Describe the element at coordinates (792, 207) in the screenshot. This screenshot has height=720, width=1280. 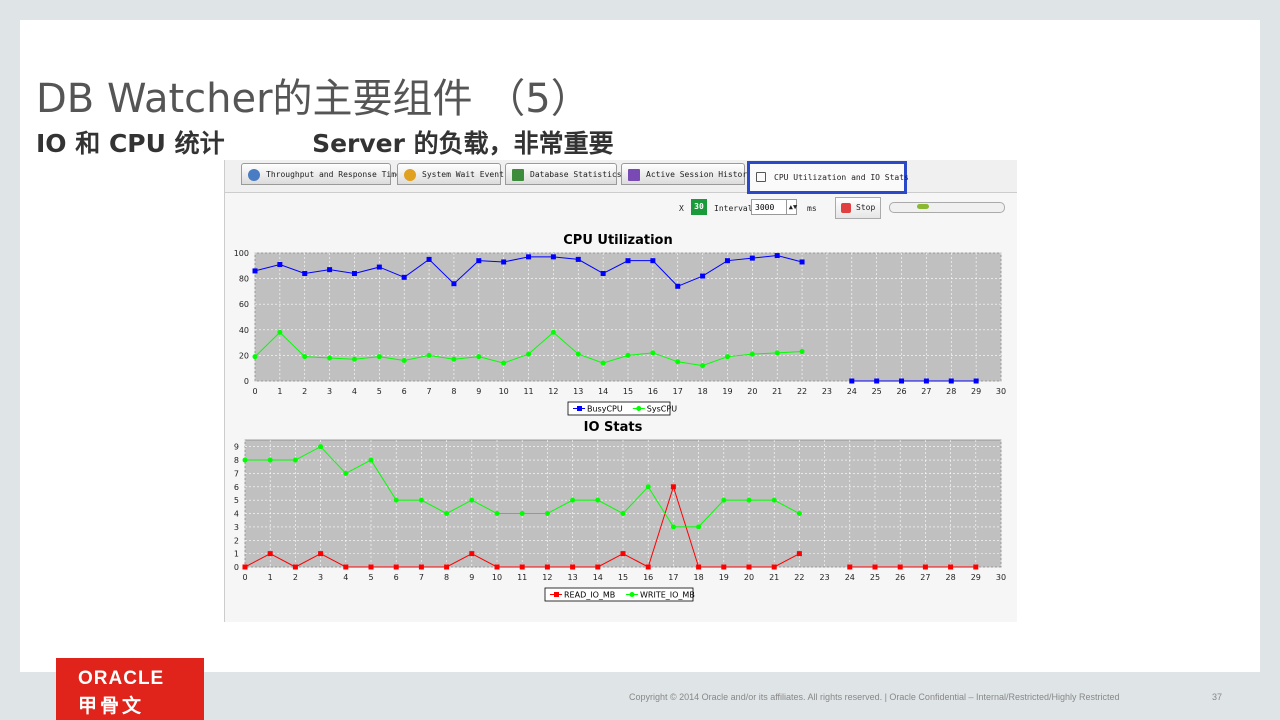
I see `interval-spinner: ▲▼` at that location.